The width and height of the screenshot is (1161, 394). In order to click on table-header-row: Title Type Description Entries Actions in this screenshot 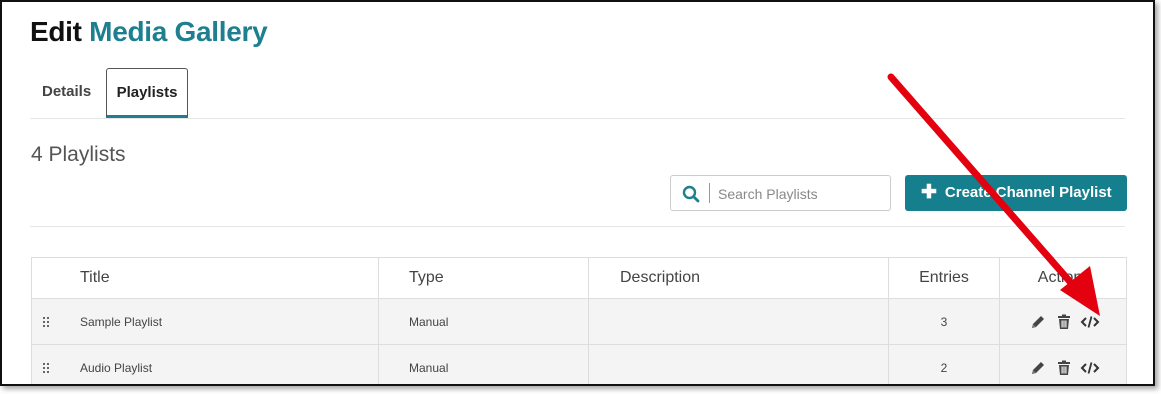, I will do `click(579, 278)`.